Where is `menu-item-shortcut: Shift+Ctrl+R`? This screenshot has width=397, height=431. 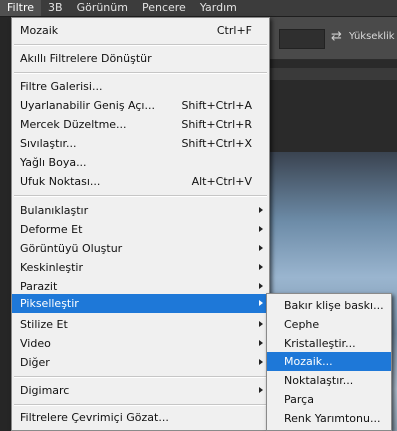 menu-item-shortcut: Shift+Ctrl+R is located at coordinates (216, 124).